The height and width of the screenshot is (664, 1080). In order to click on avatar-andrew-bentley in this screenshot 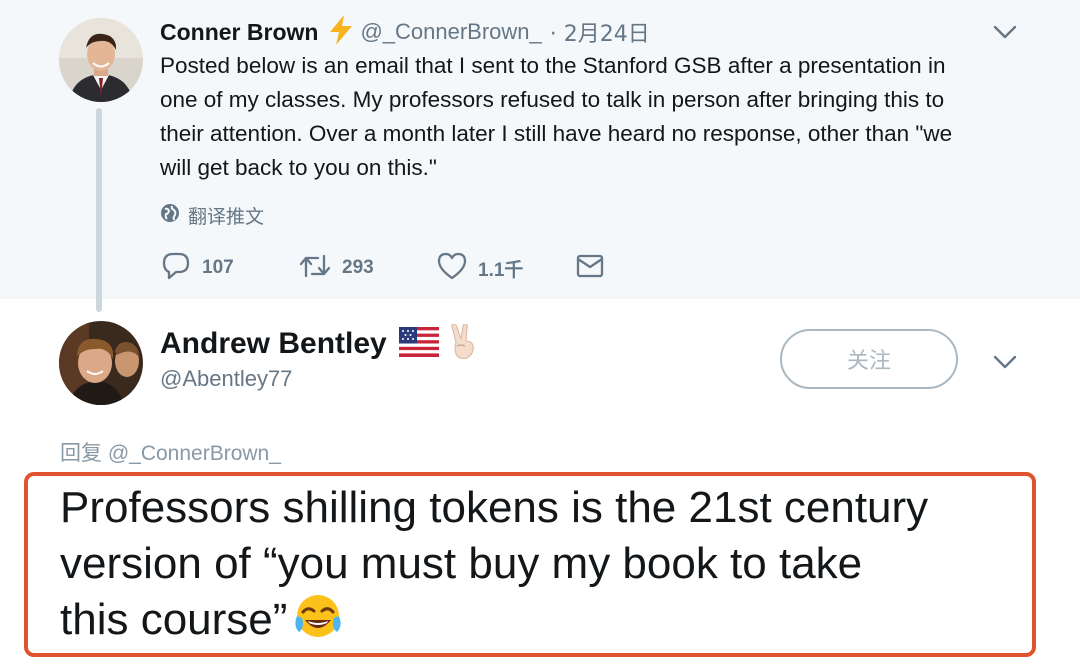, I will do `click(101, 363)`.